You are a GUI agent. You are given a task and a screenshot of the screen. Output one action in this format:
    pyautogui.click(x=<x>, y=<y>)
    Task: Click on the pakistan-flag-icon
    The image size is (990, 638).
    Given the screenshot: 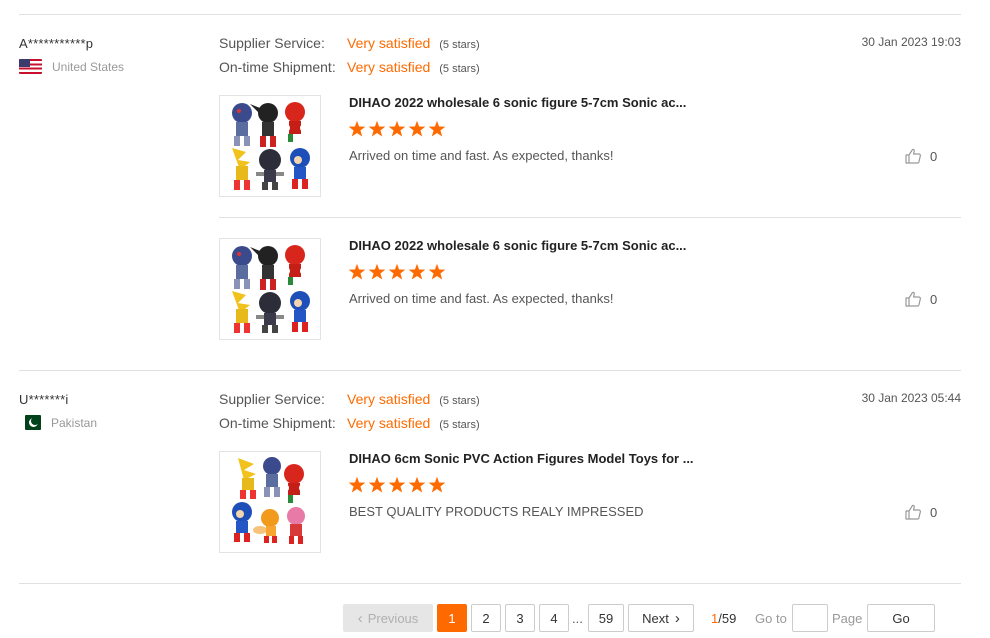 What is the action you would take?
    pyautogui.click(x=33, y=422)
    